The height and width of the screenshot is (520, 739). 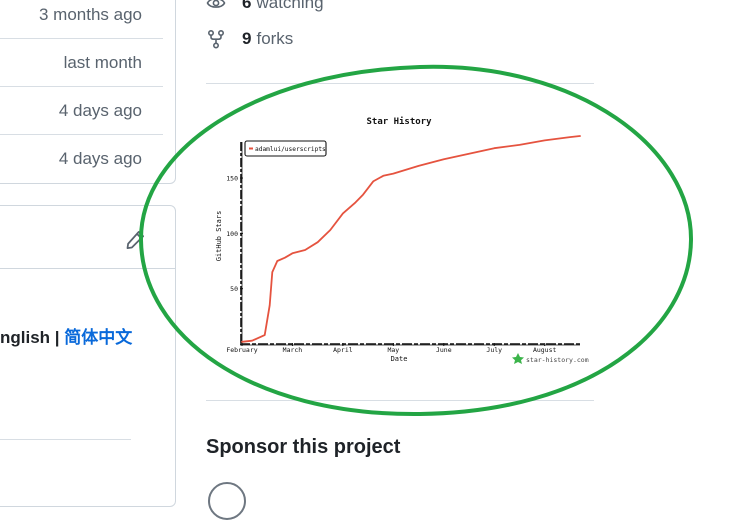 What do you see at coordinates (444, 350) in the screenshot?
I see `x-tick-label: June` at bounding box center [444, 350].